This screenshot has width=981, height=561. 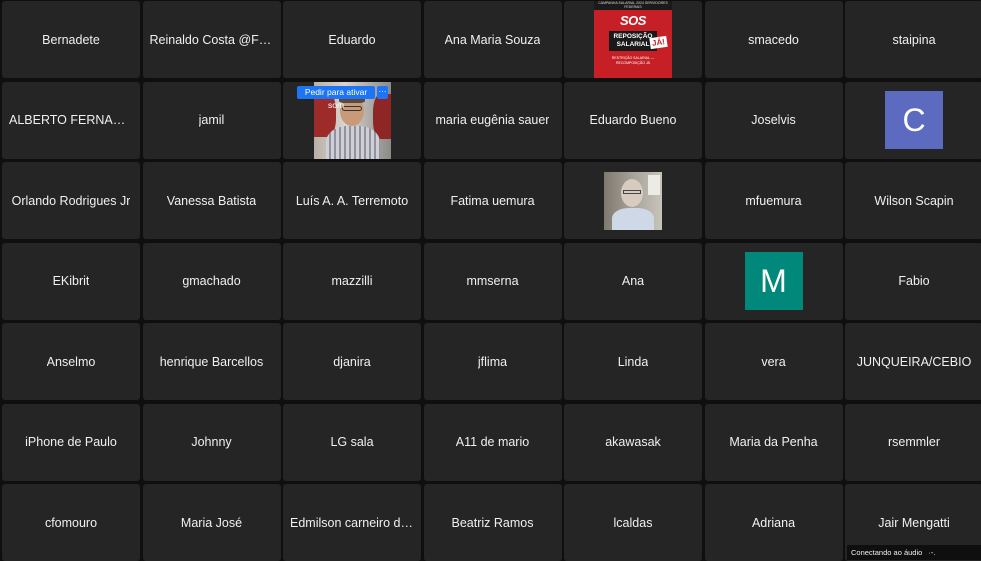 I want to click on participant-tile: Fabio, so click(x=913, y=281).